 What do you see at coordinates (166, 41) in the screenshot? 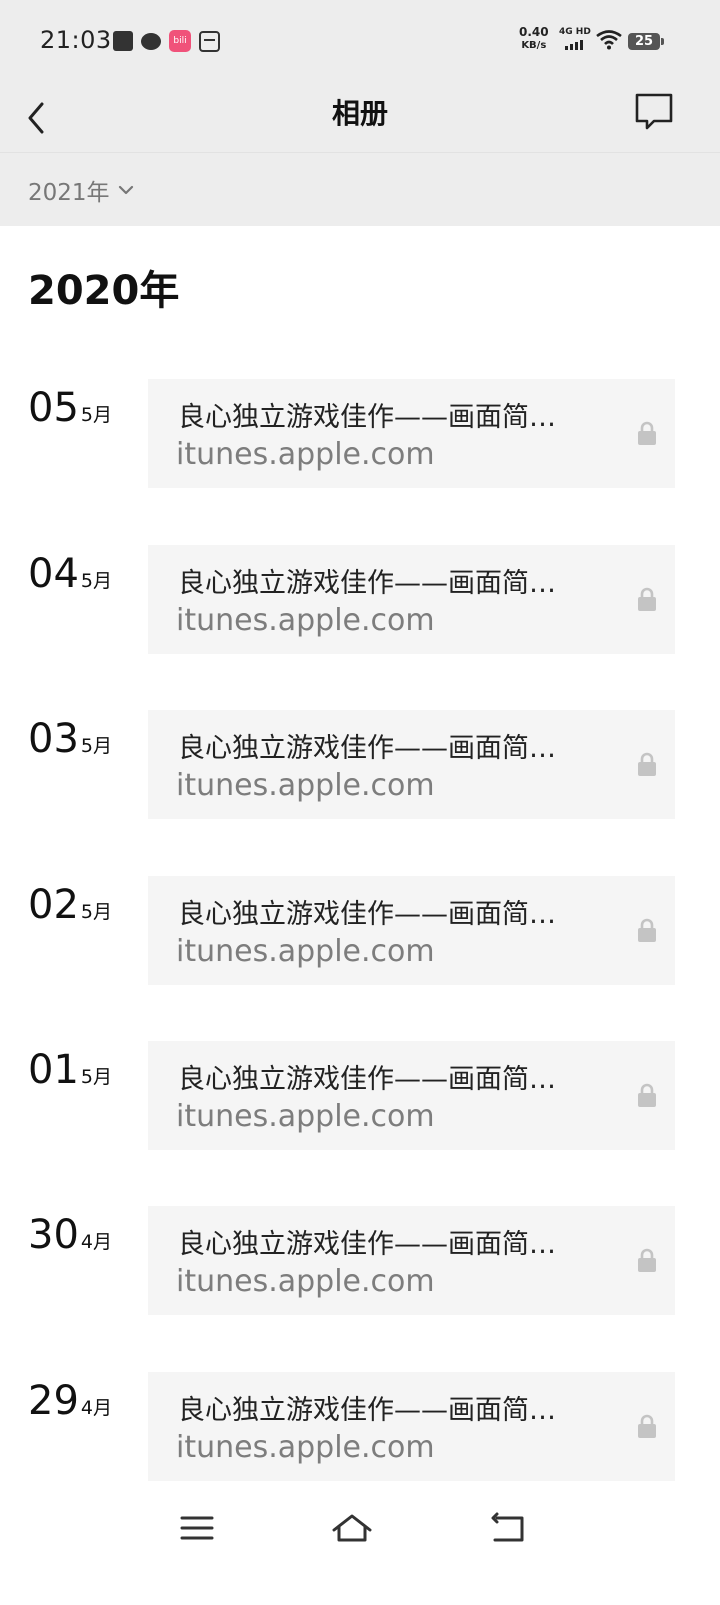
I see `notification-icons: bili` at bounding box center [166, 41].